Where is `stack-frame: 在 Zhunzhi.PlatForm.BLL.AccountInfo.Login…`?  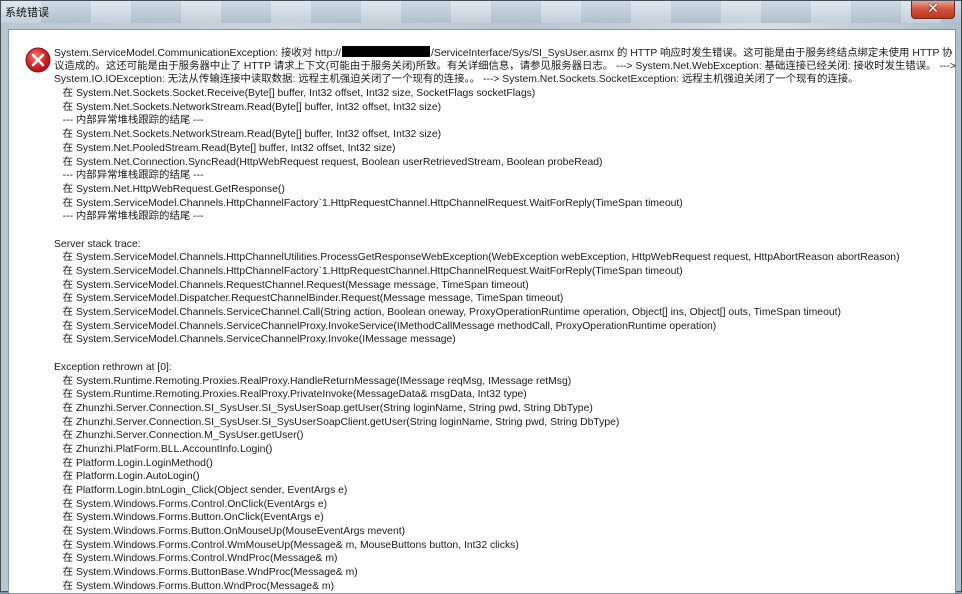 stack-frame: 在 Zhunzhi.PlatForm.BLL.AccountInfo.Login… is located at coordinates (163, 449).